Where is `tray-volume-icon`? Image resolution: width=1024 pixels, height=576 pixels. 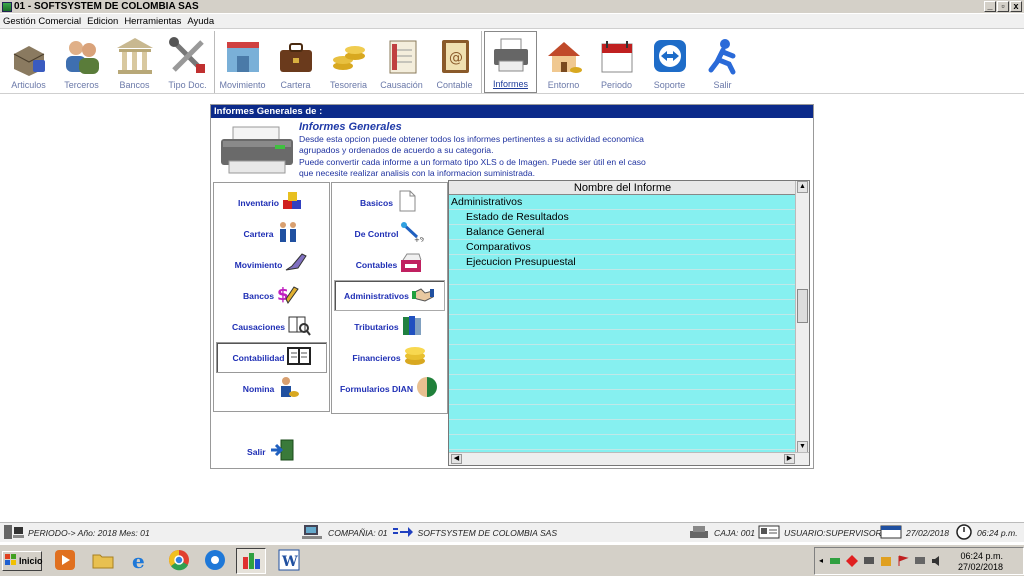 tray-volume-icon is located at coordinates (937, 562).